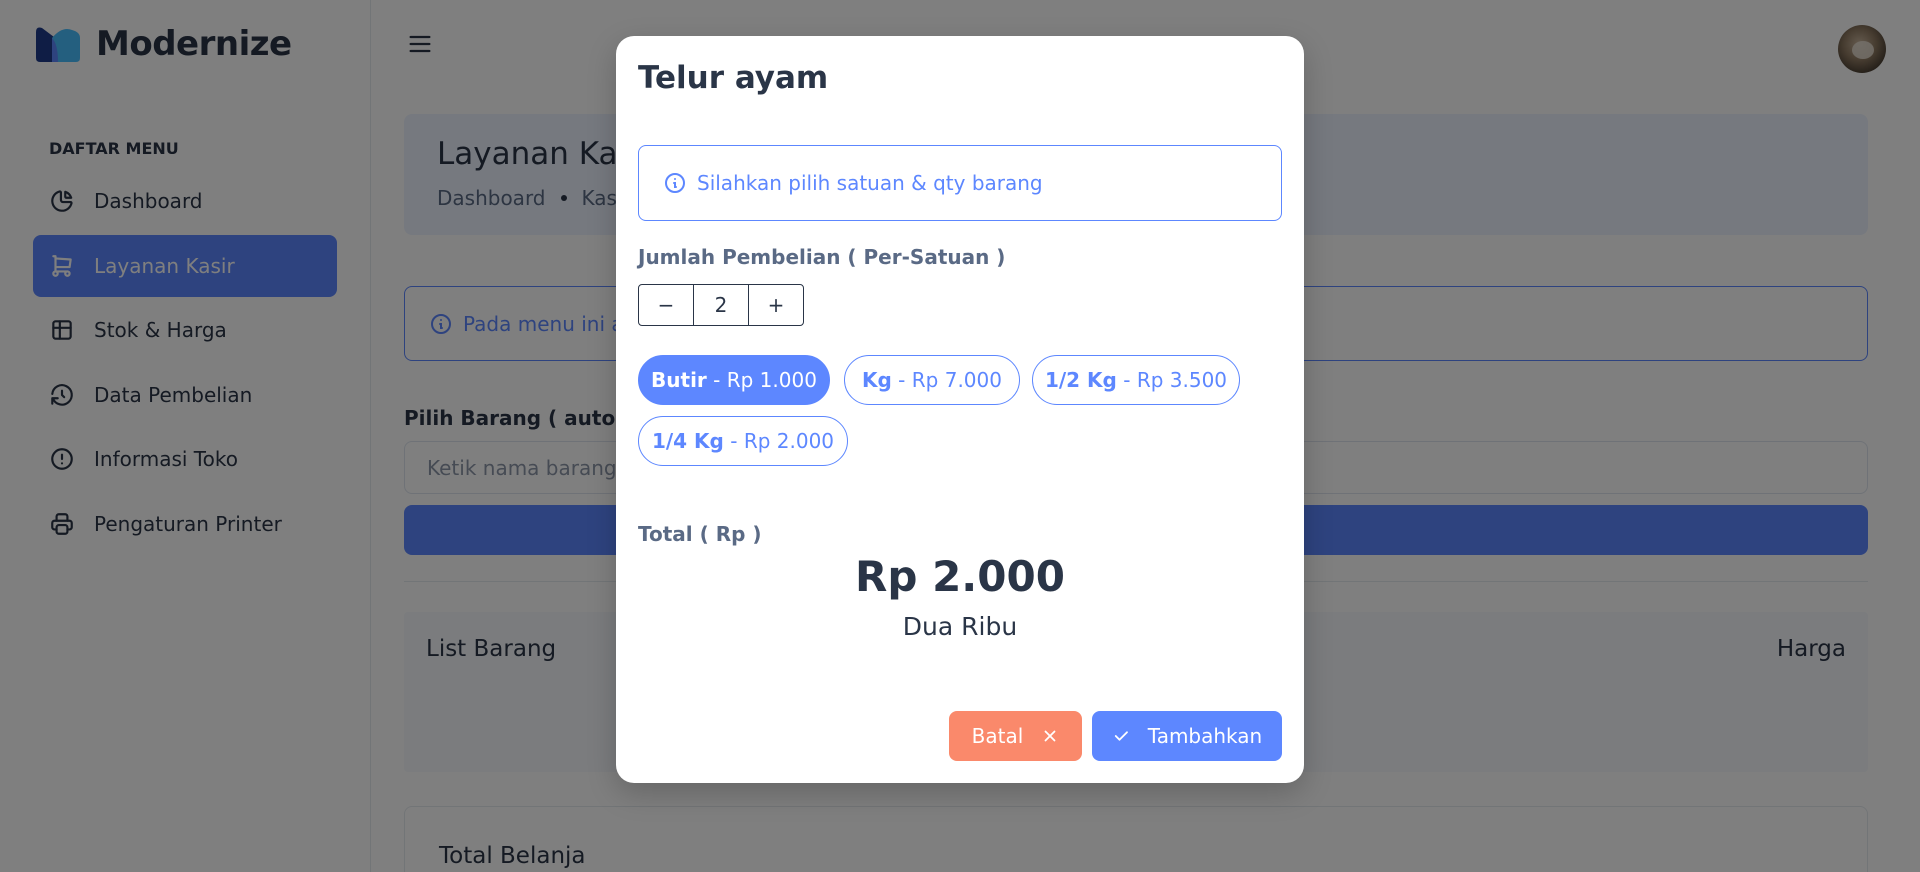 The width and height of the screenshot is (1920, 872). I want to click on total-label: Total ( Rp ), so click(700, 534).